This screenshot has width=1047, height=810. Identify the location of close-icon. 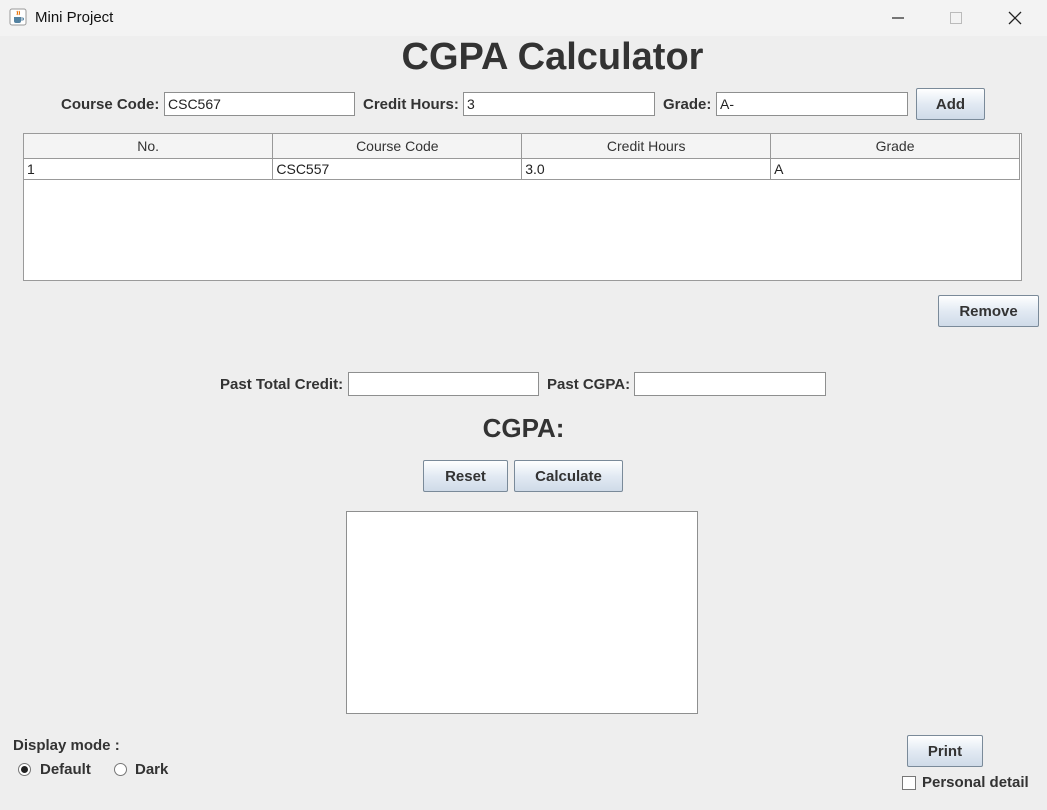
(1015, 18).